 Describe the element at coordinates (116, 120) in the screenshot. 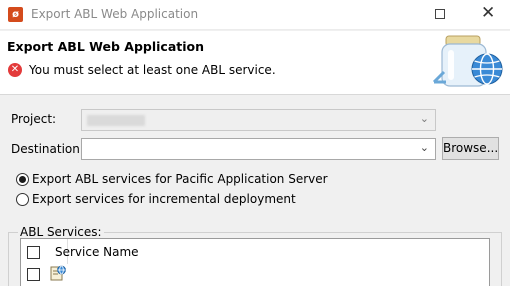

I see `project-redacted-value` at that location.